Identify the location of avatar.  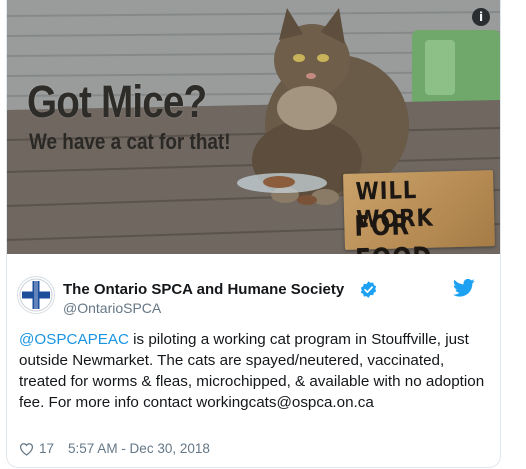
(36, 295).